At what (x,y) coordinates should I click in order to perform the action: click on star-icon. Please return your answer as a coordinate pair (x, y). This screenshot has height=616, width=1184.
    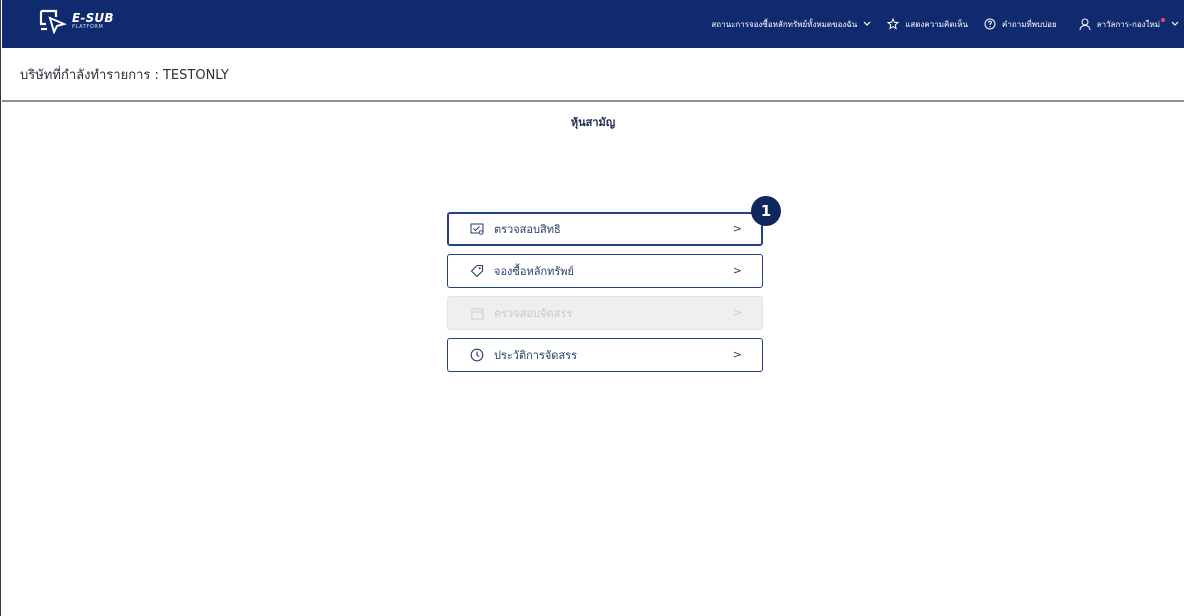
    Looking at the image, I should click on (893, 24).